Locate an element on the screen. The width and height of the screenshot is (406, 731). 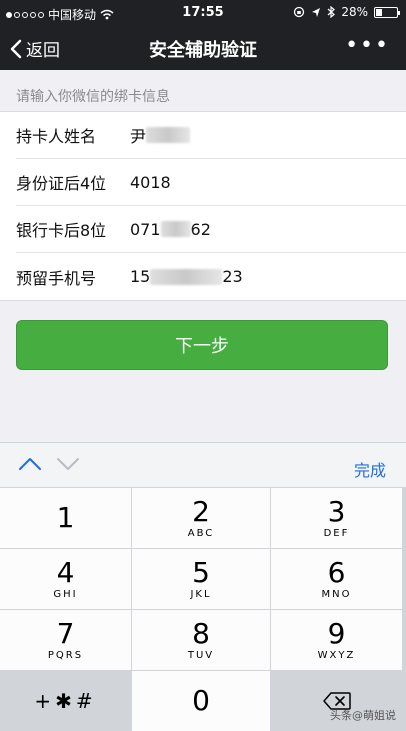
battery-percent: 28% is located at coordinates (354, 12).